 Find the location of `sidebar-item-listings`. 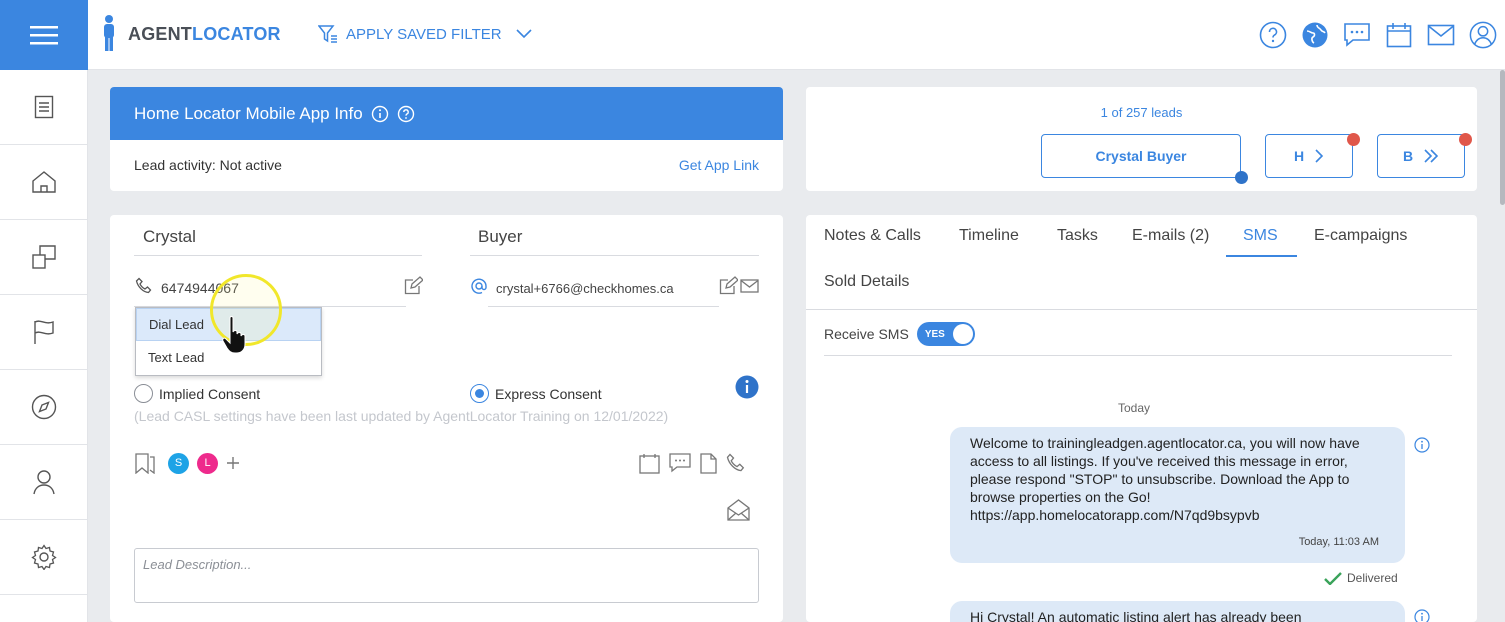

sidebar-item-listings is located at coordinates (43, 257).